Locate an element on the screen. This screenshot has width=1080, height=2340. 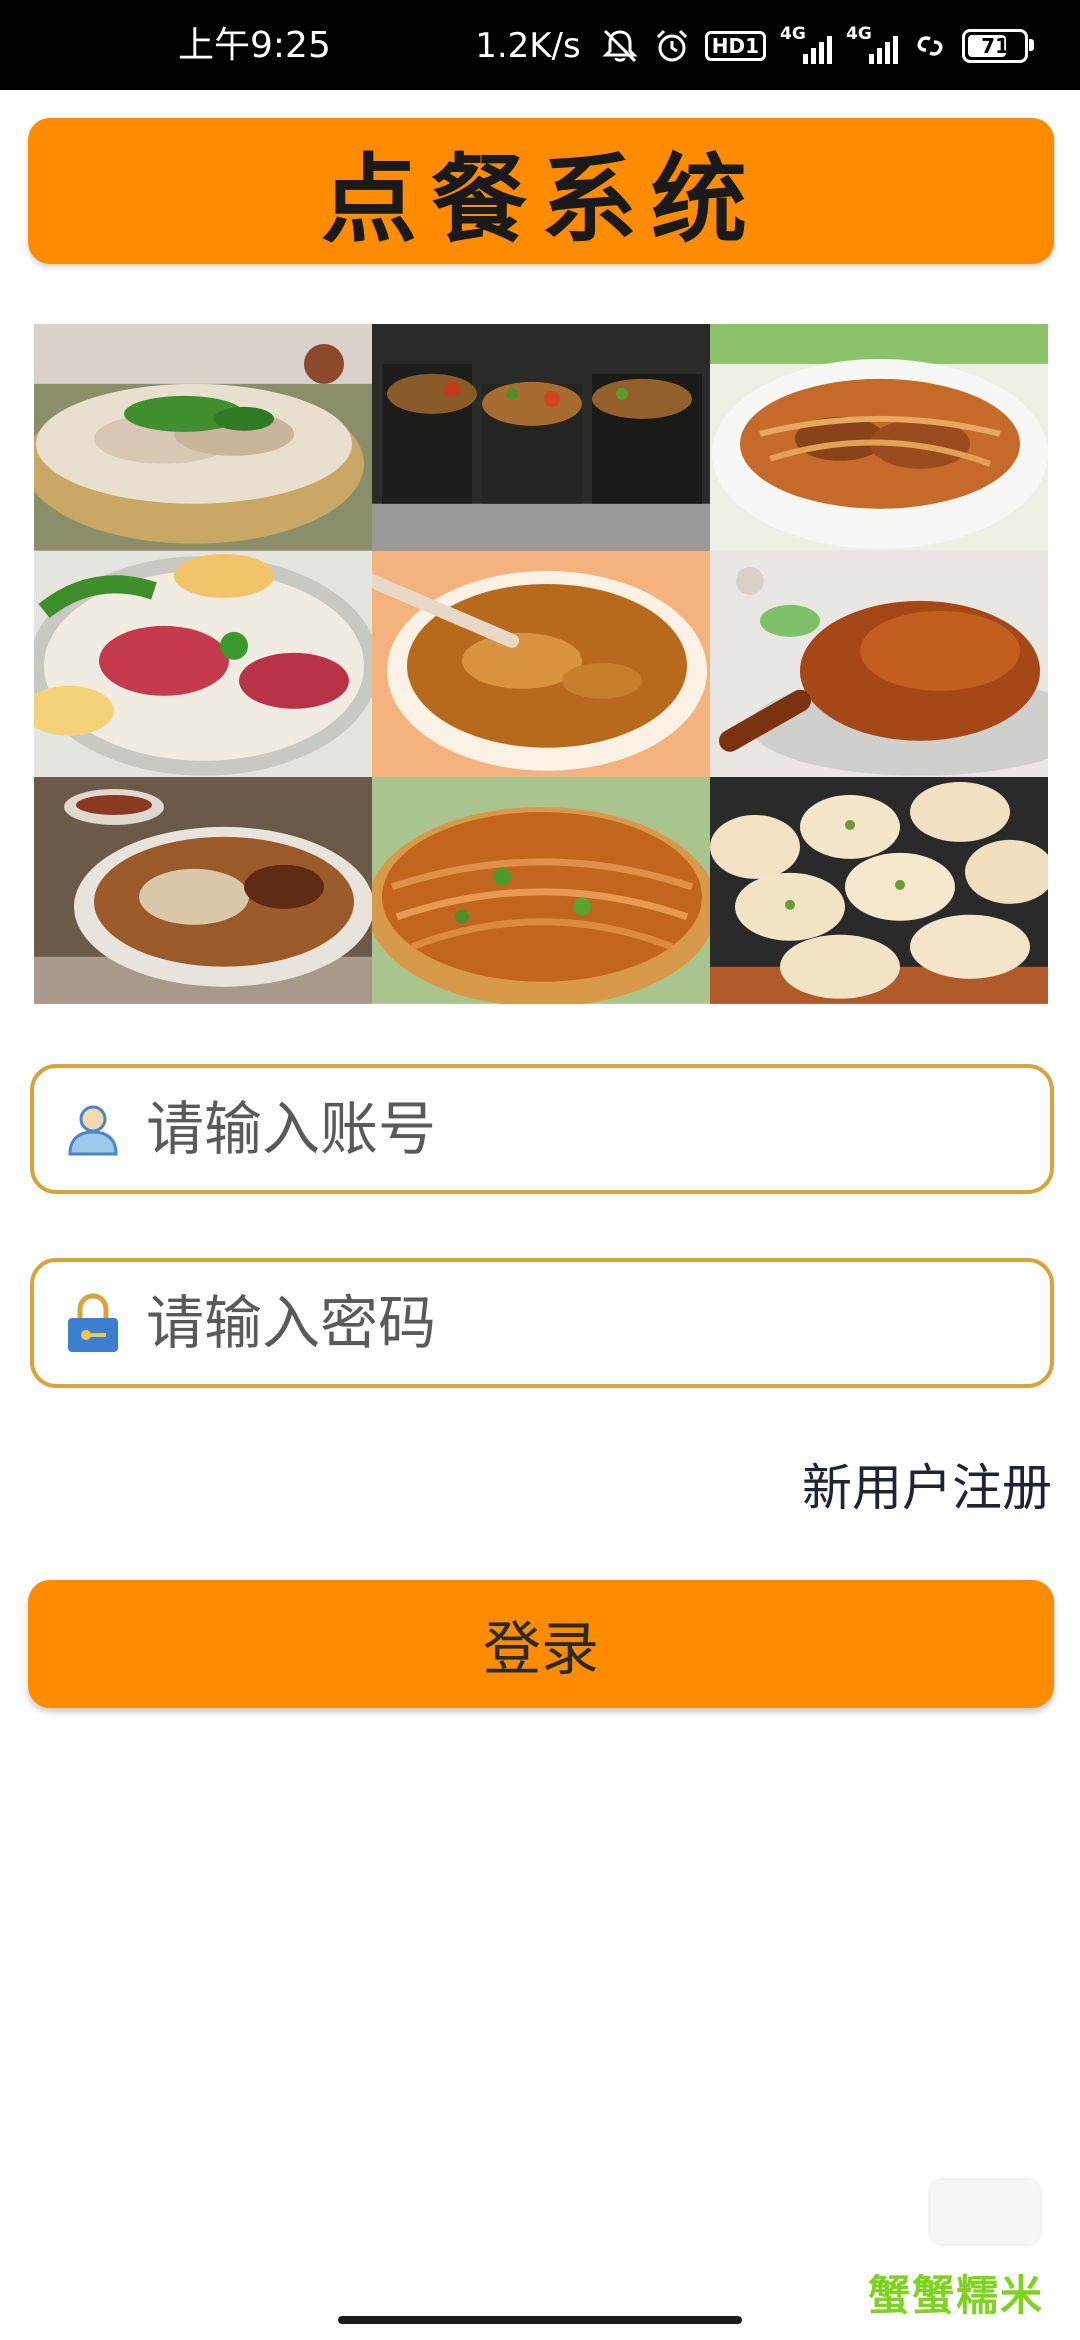
link-icon is located at coordinates (930, 46).